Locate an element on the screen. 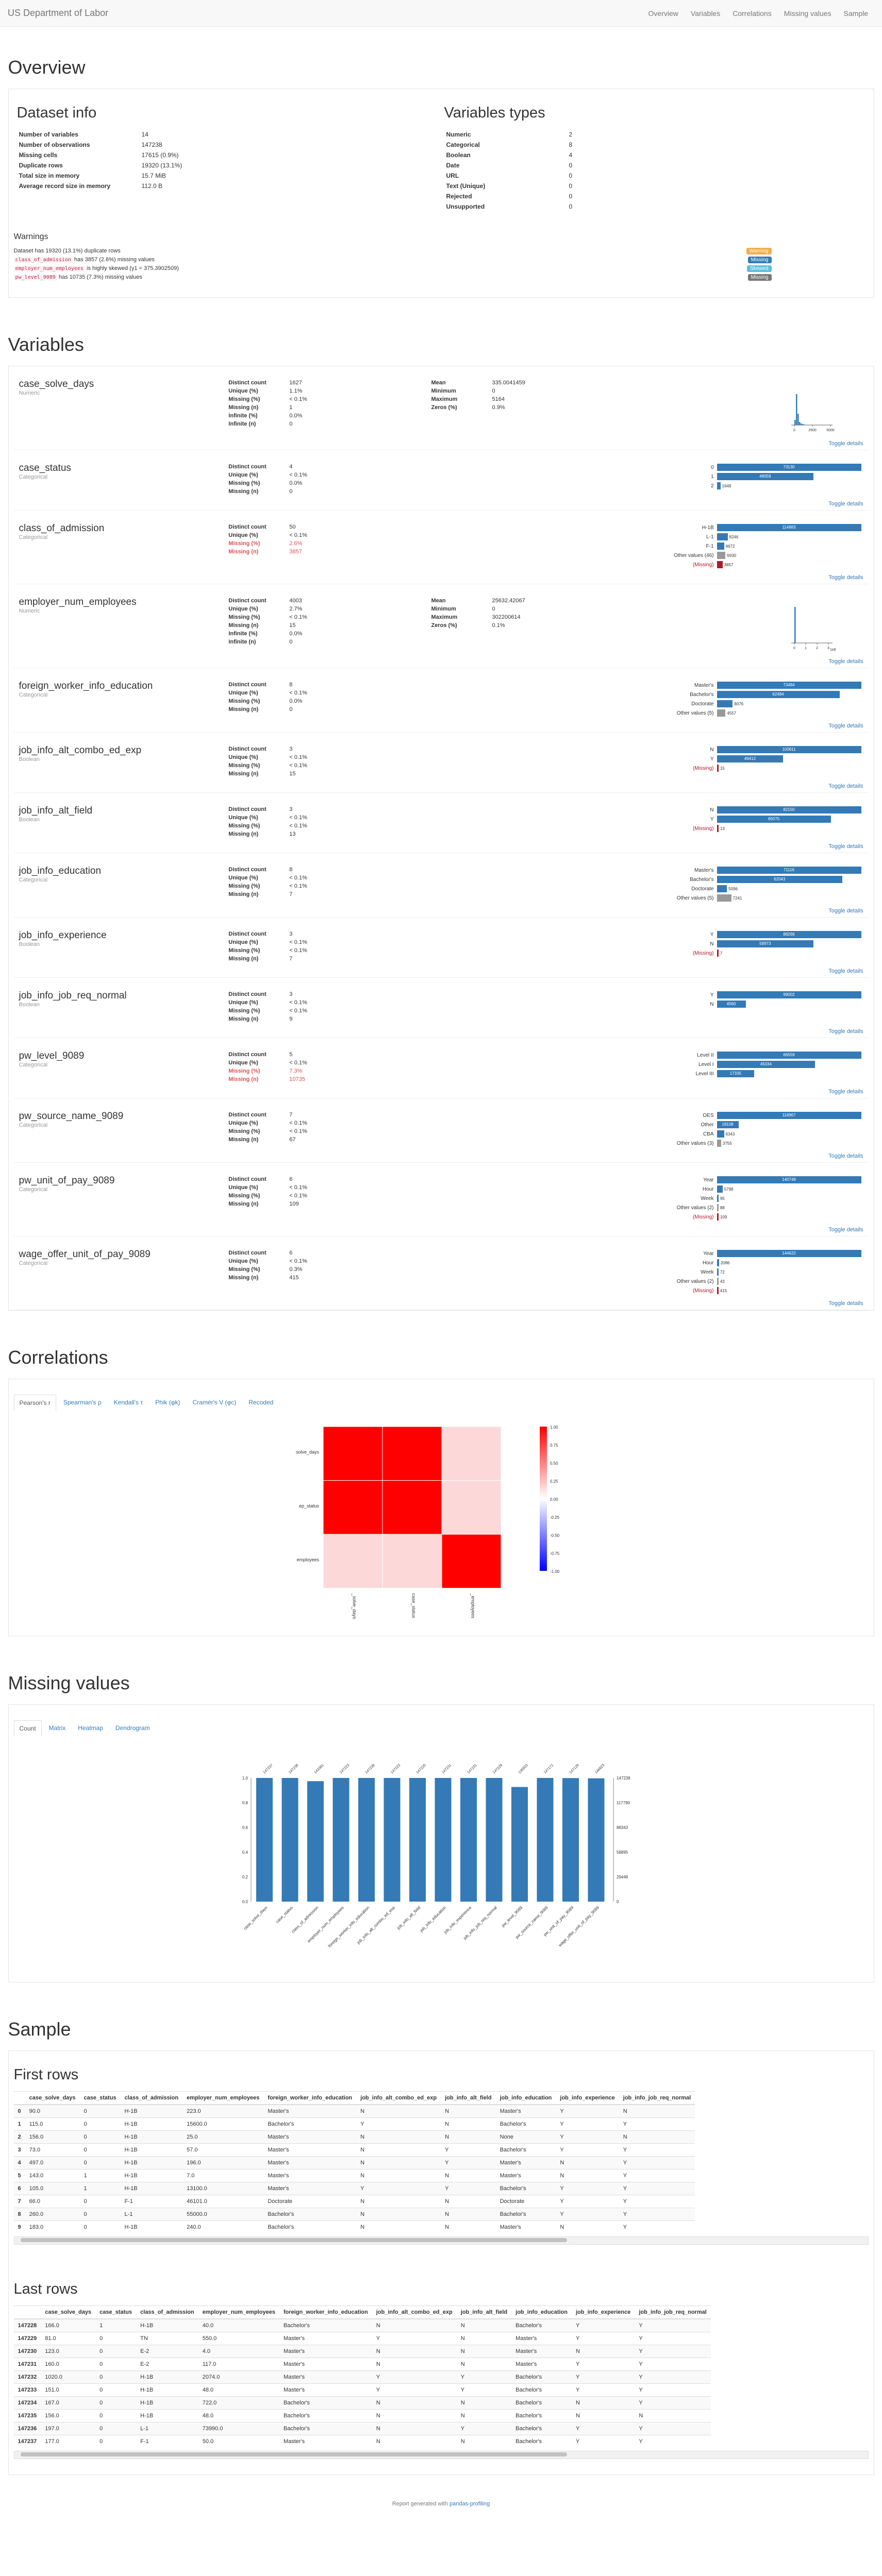 Image resolution: width=882 pixels, height=2576 pixels. footer-link: pandas-profiling is located at coordinates (470, 2504).